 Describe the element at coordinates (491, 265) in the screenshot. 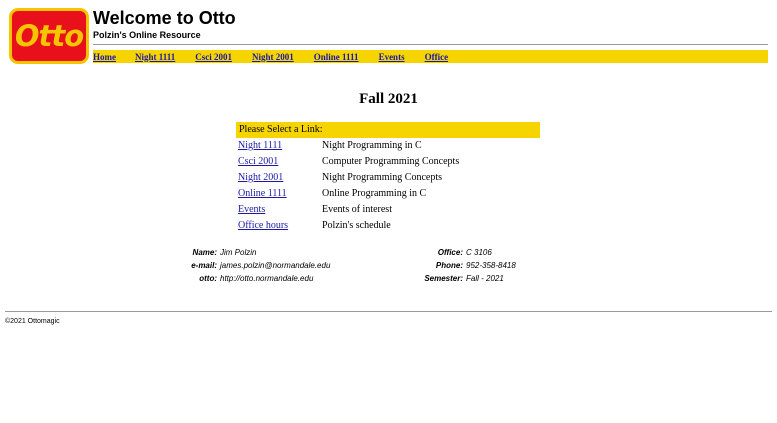

I see `contact-value: 952-358-8418` at that location.